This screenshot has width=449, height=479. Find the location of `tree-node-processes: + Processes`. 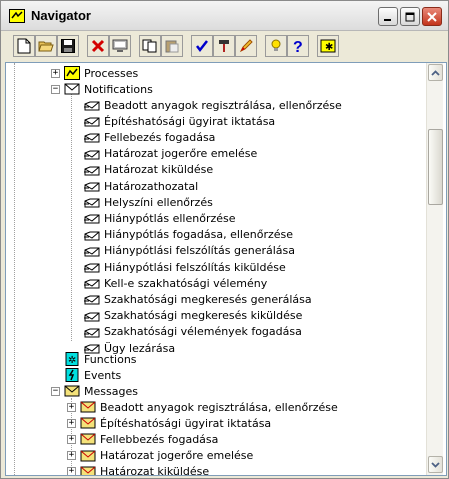

tree-node-processes: + Processes is located at coordinates (94, 73).